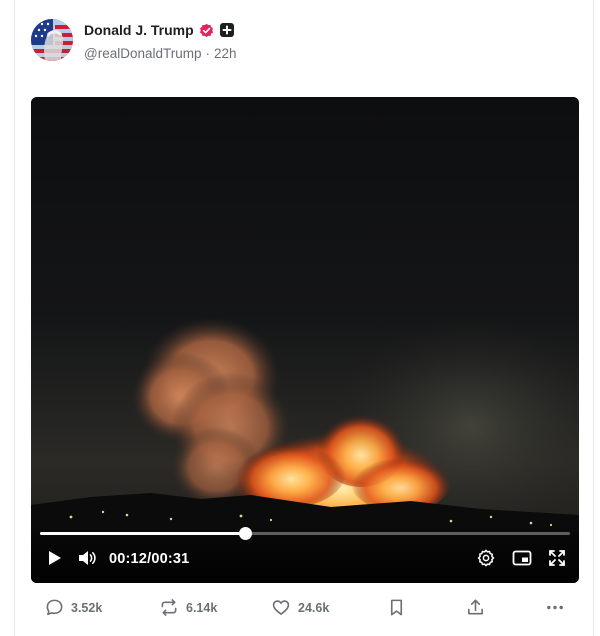 Image resolution: width=600 pixels, height=636 pixels. What do you see at coordinates (226, 30) in the screenshot?
I see `plus-badge-icon` at bounding box center [226, 30].